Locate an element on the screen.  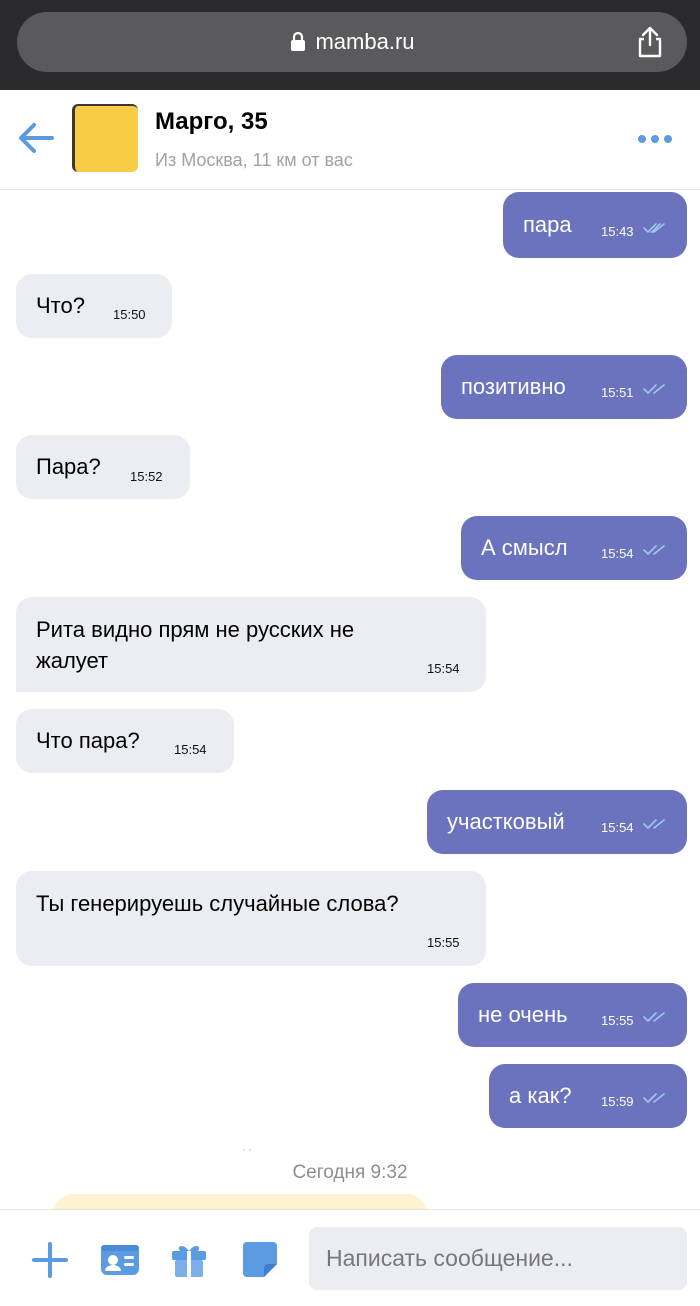
message-text: пара is located at coordinates (547, 224).